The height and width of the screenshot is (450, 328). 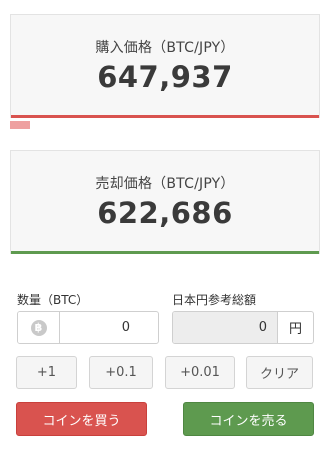 I want to click on jpy-total-field: 円, so click(x=243, y=327).